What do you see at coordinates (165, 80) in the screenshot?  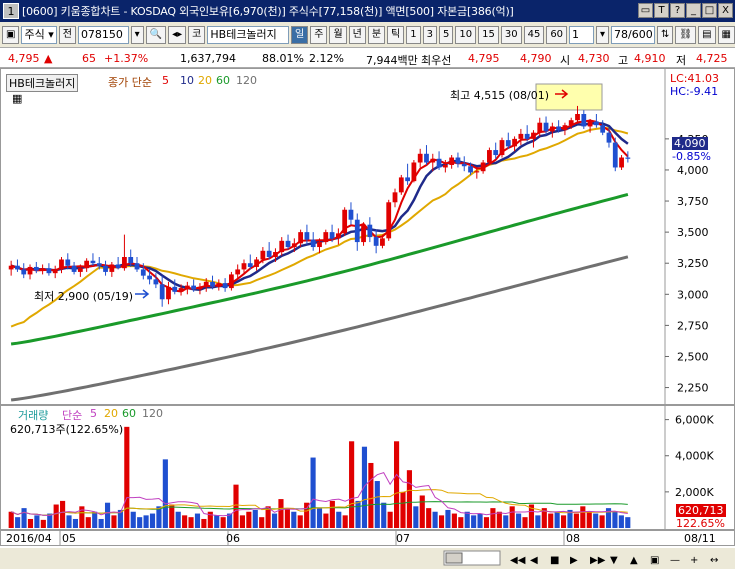 I see `ma-5-label: 5` at bounding box center [165, 80].